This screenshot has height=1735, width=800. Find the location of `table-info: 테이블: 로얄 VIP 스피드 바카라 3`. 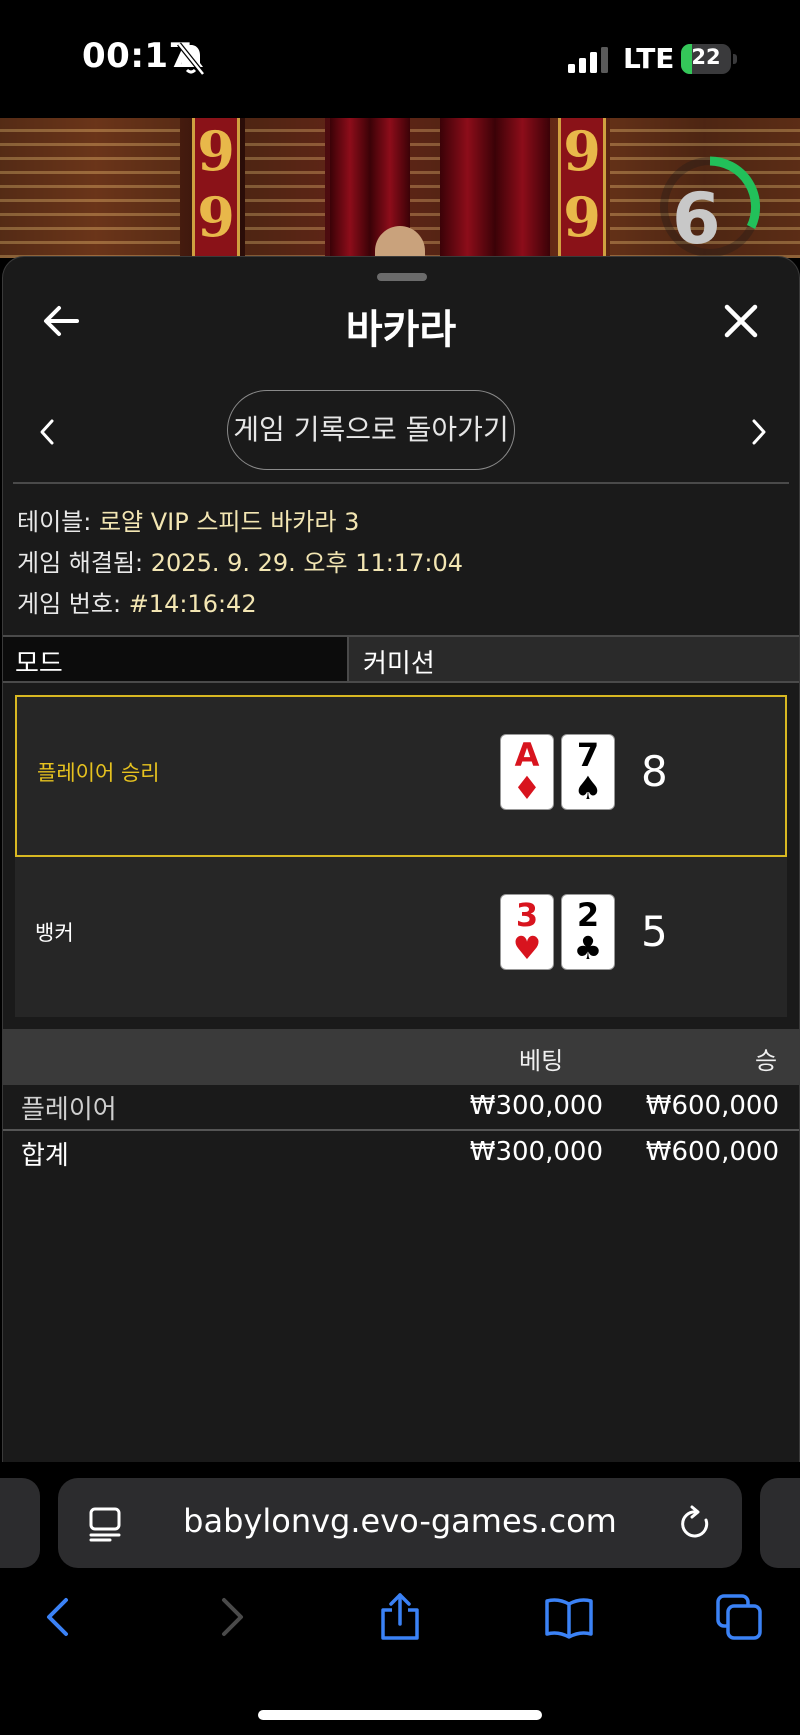

table-info: 테이블: 로얄 VIP 스피드 바카라 3 is located at coordinates (188, 519).